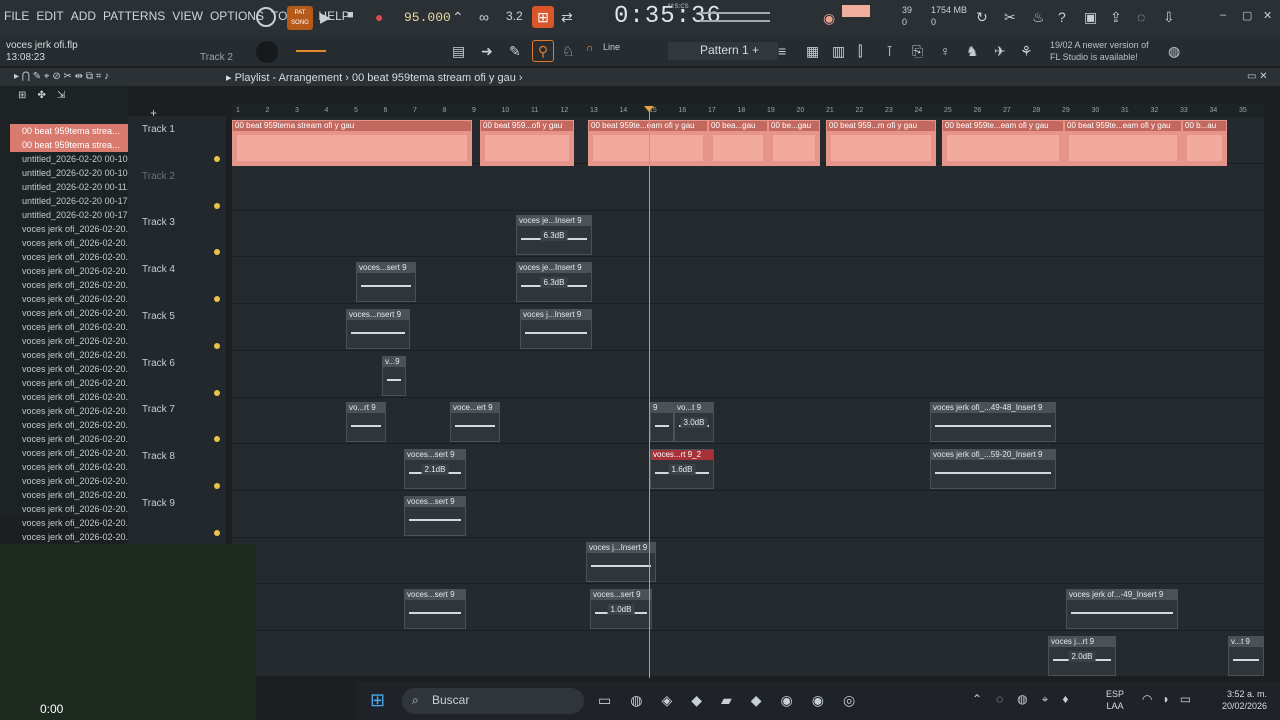 The width and height of the screenshot is (1280, 720). Describe the element at coordinates (158, 409) in the screenshot. I see `track-name: Track 7` at that location.